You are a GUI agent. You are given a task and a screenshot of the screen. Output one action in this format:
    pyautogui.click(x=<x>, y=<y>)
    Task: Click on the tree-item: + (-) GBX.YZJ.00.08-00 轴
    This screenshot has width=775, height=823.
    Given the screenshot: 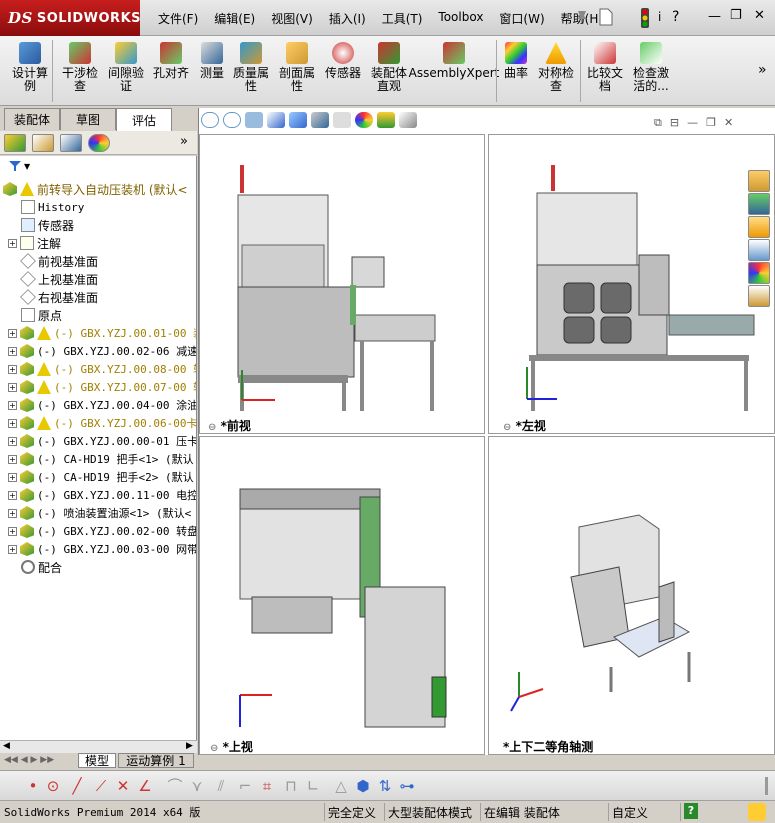 What is the action you would take?
    pyautogui.click(x=102, y=369)
    